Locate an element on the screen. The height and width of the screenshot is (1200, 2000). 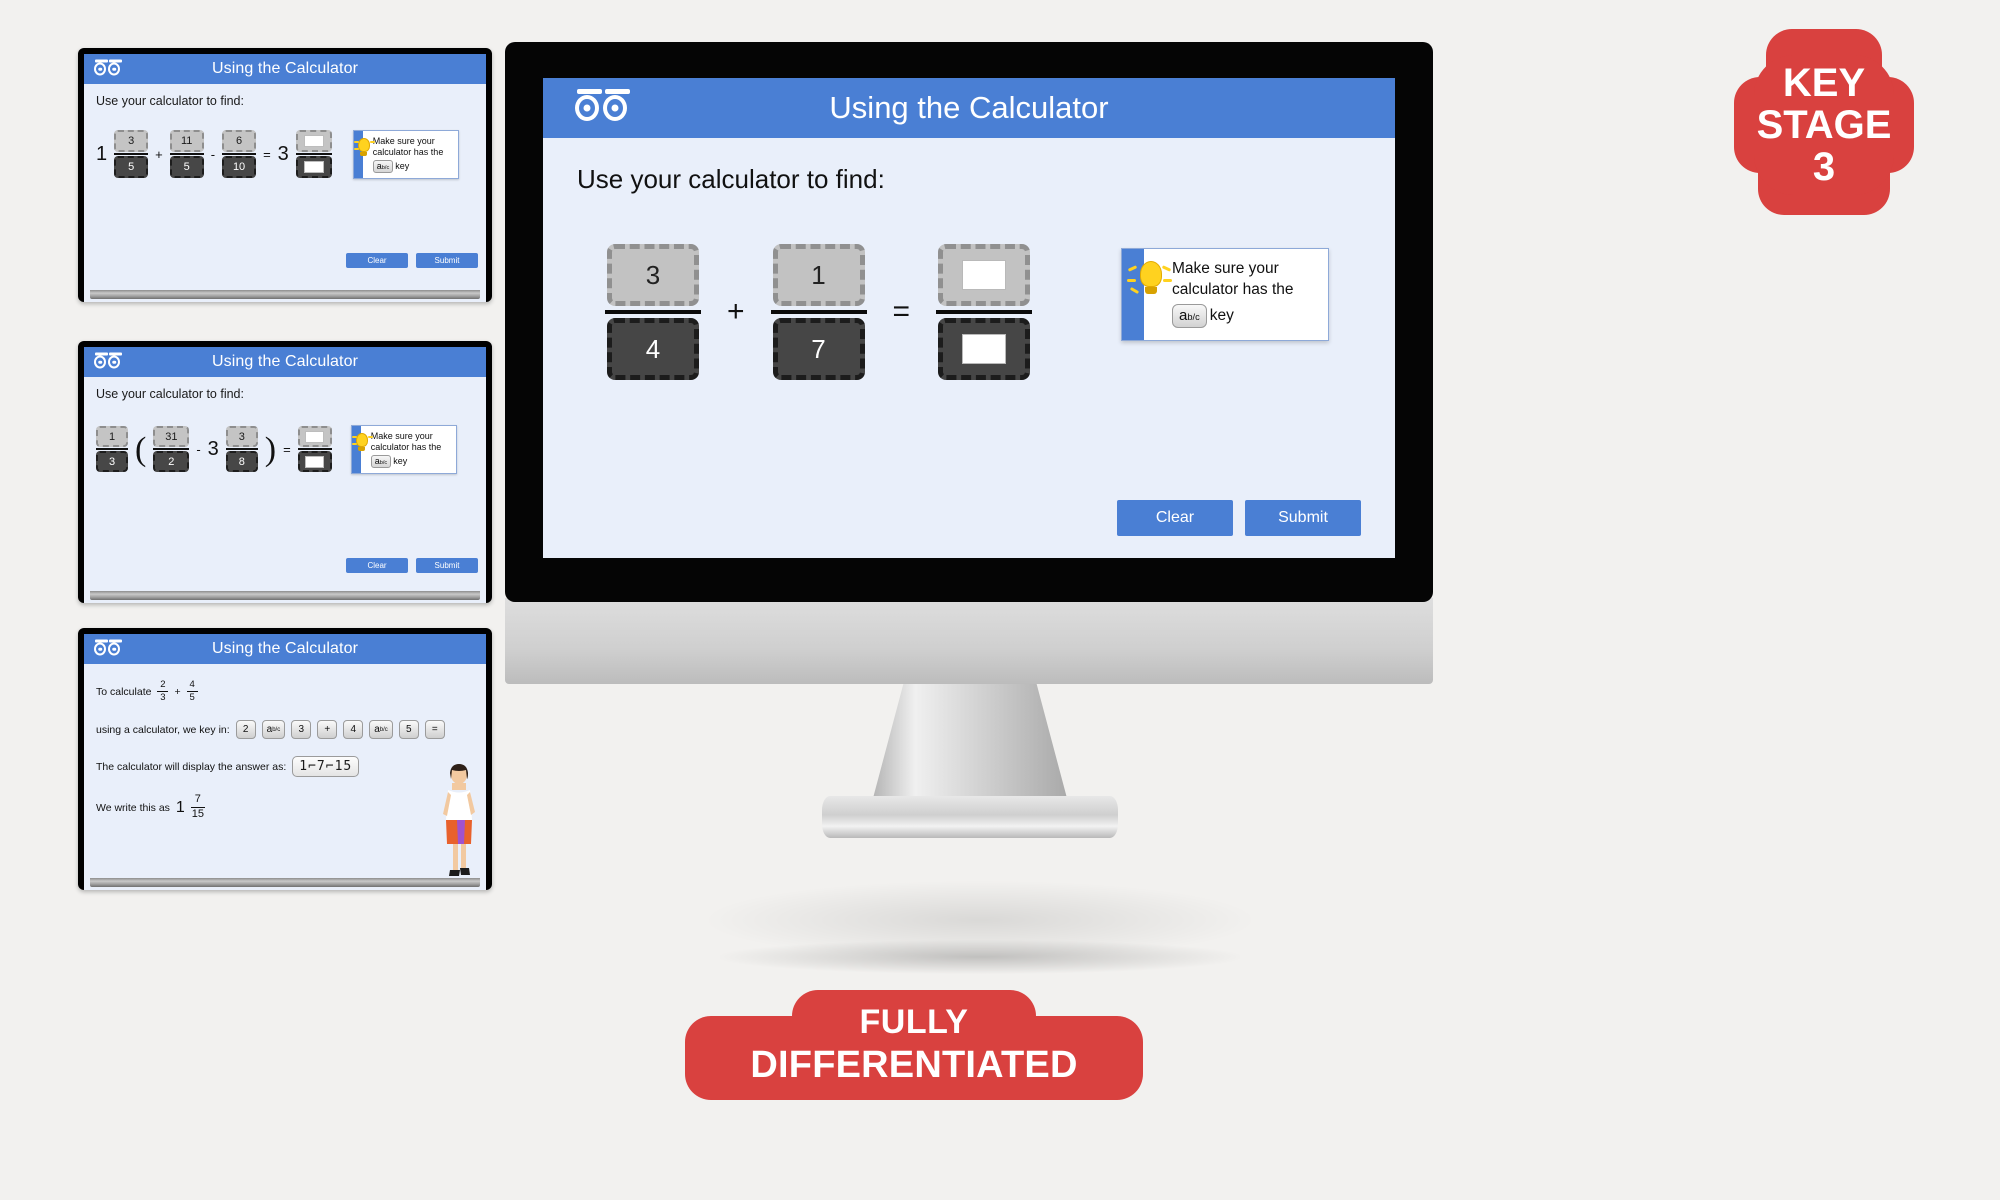
teacher-figure-icon is located at coordinates (459, 820).